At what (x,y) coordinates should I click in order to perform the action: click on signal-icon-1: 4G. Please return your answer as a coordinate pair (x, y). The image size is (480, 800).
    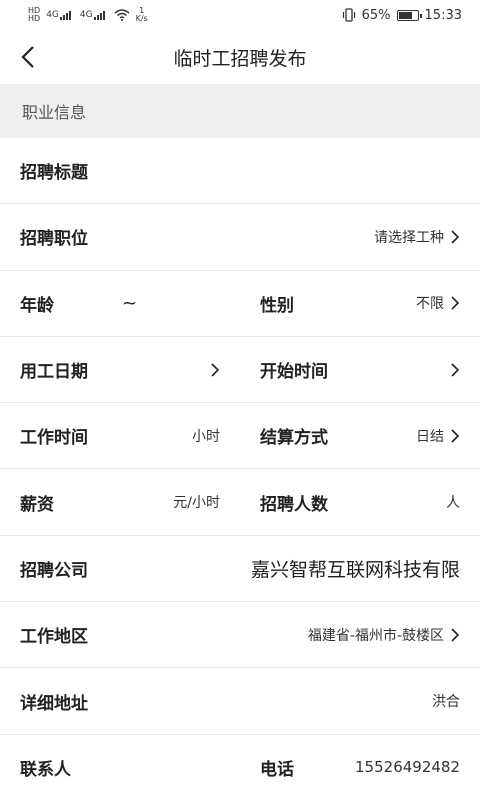
    Looking at the image, I should click on (60, 15).